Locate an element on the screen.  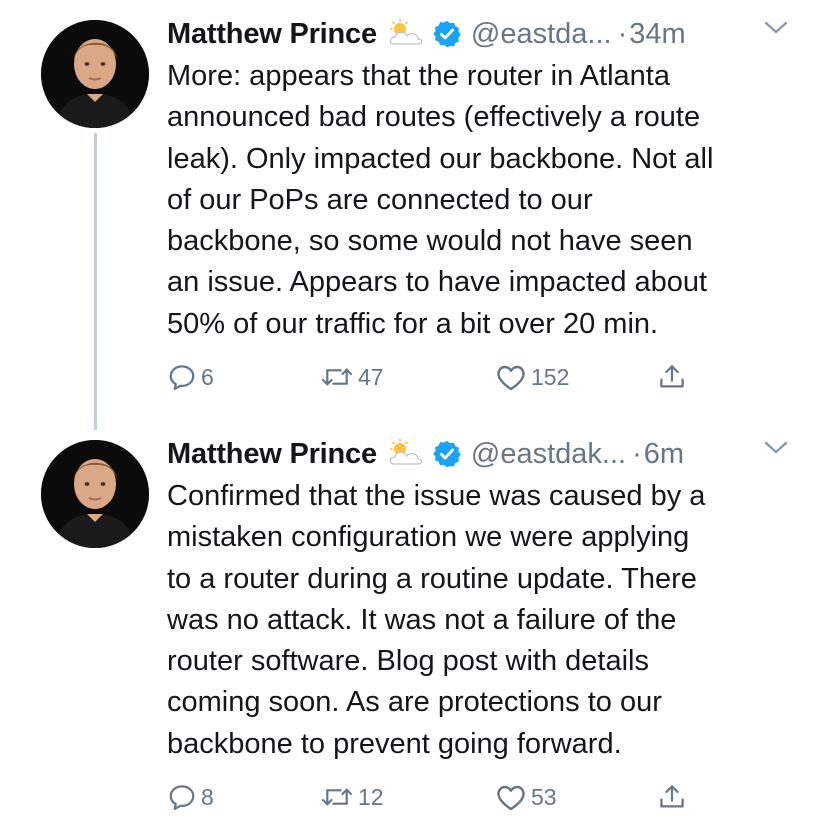
retweet-button: 12 is located at coordinates (352, 797).